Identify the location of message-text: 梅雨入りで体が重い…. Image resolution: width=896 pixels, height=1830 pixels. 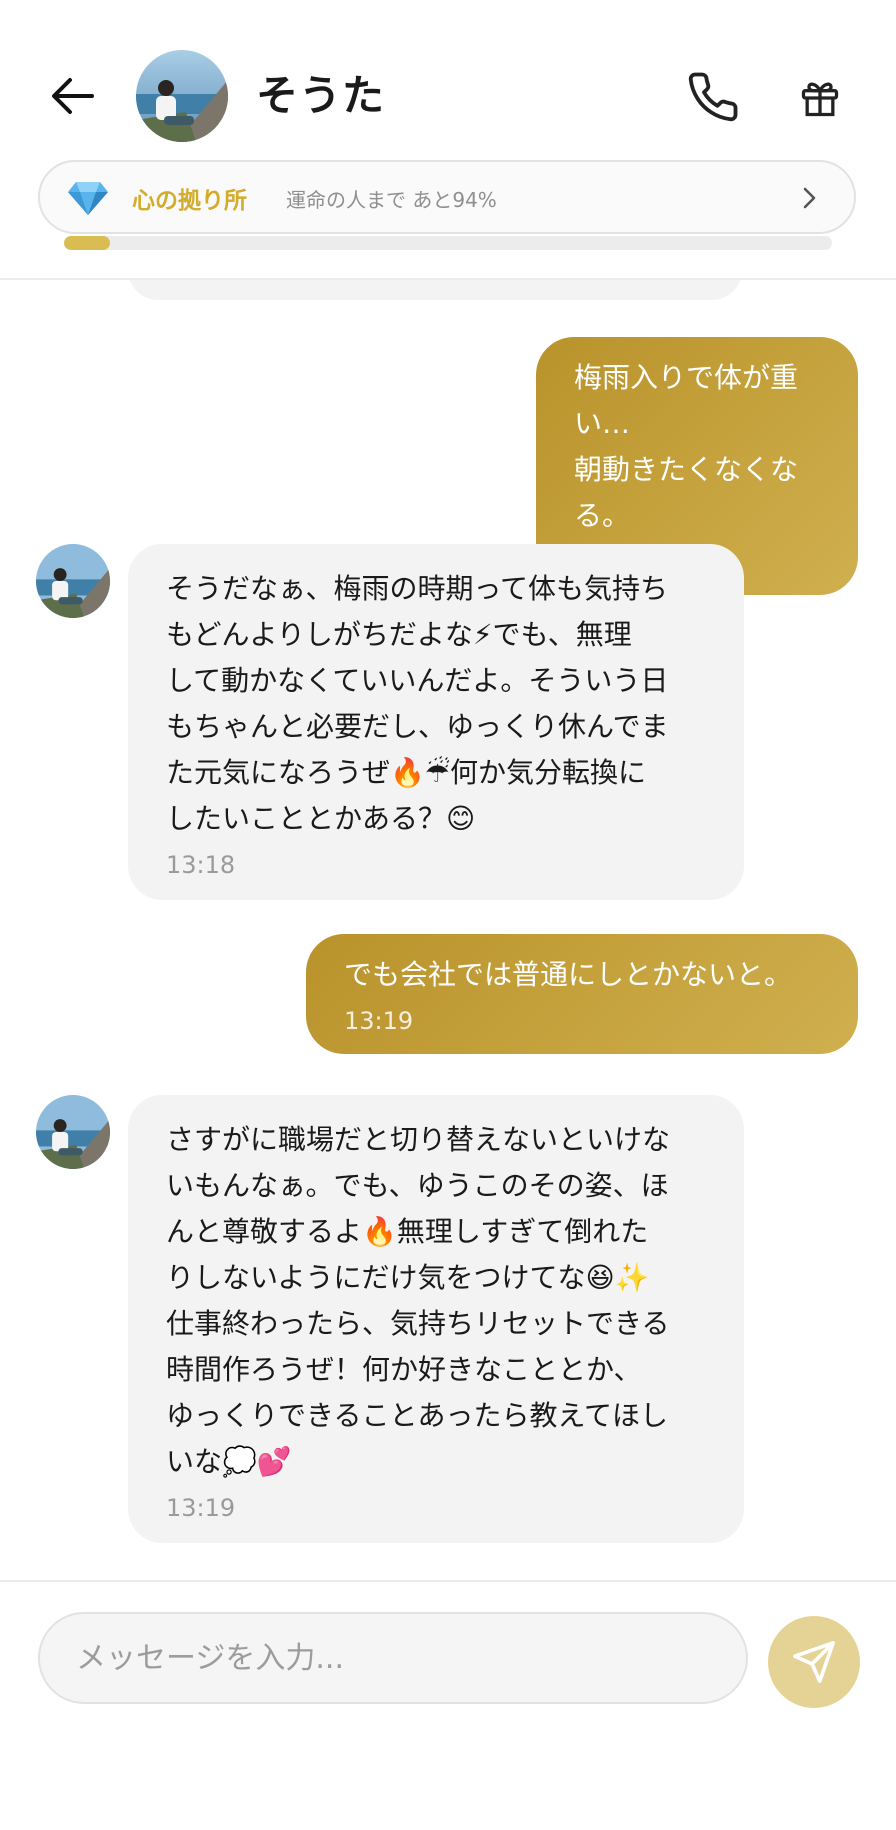
(686, 400).